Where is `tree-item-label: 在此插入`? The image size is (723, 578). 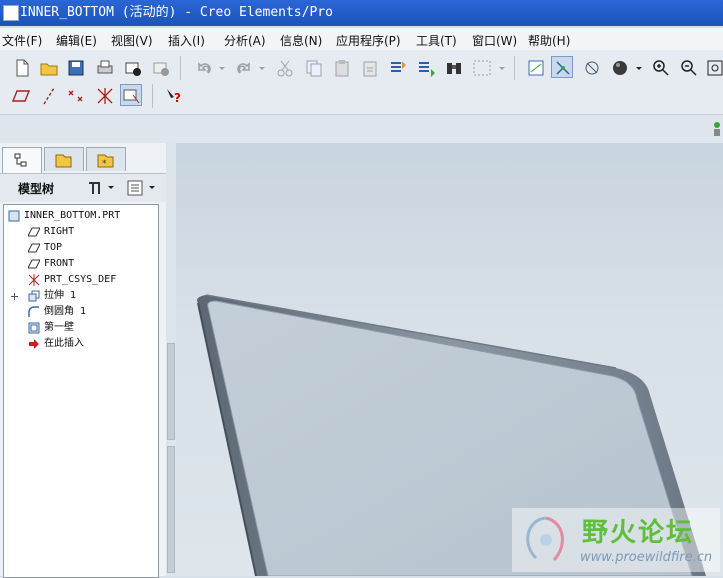
tree-item-label: 在此插入 is located at coordinates (64, 343).